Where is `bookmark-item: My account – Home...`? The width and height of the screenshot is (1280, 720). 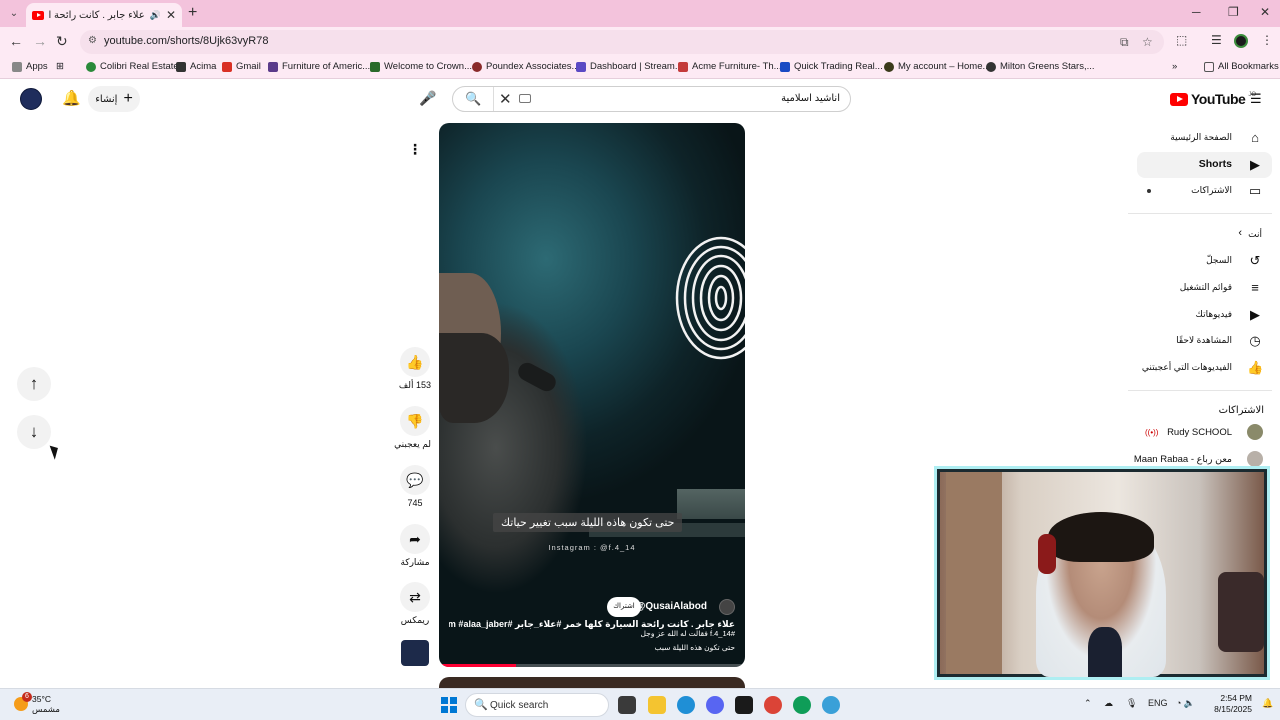 bookmark-item: My account – Home... is located at coordinates (937, 66).